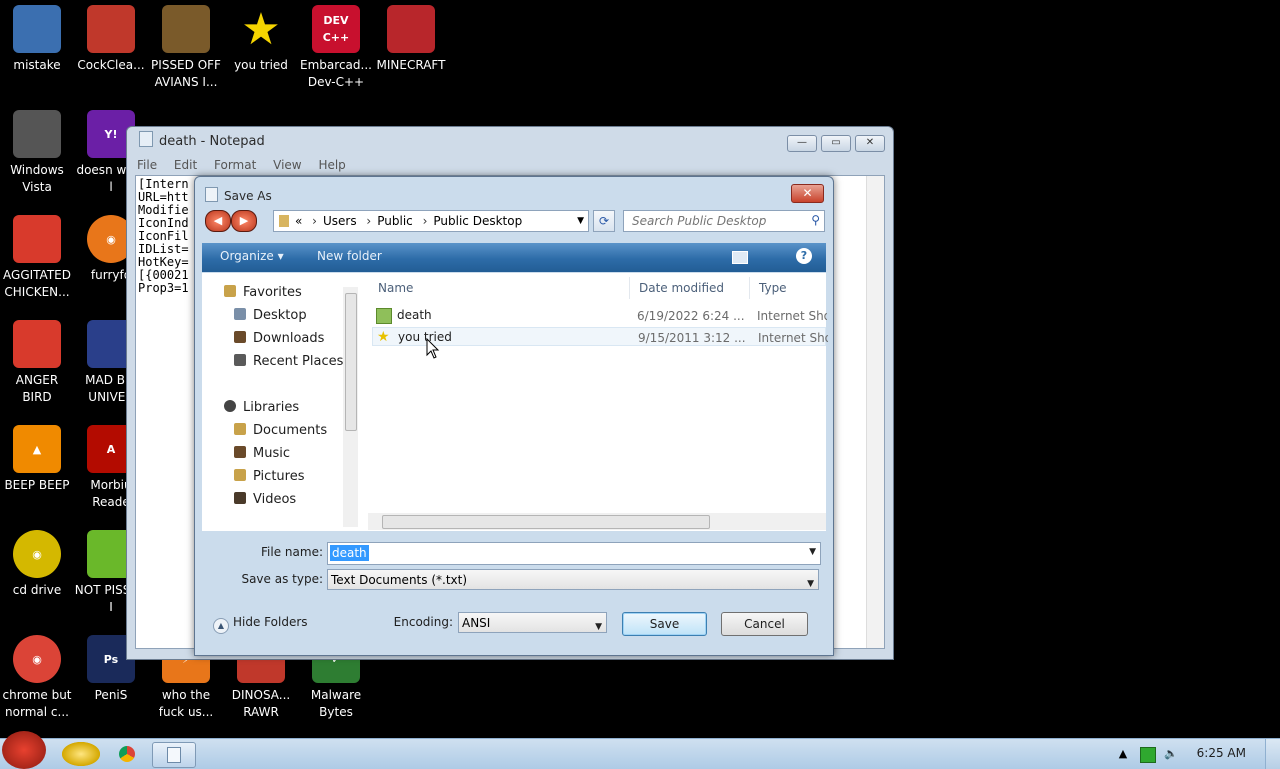 The height and width of the screenshot is (769, 1280). I want to click on breadcrumb-users: Users, so click(340, 221).